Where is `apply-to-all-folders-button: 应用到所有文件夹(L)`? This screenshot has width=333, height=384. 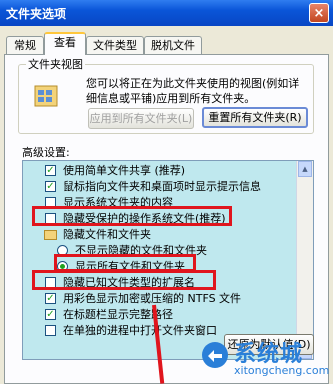
apply-to-all-folders-button: 应用到所有文件夹(L) is located at coordinates (141, 118).